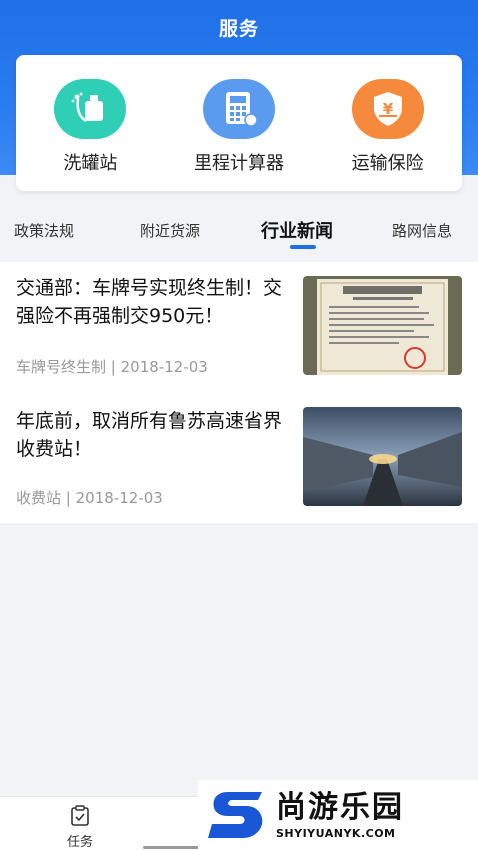 Image resolution: width=478 pixels, height=850 pixels. Describe the element at coordinates (238, 163) in the screenshot. I see `service-label: 里程计算器` at that location.